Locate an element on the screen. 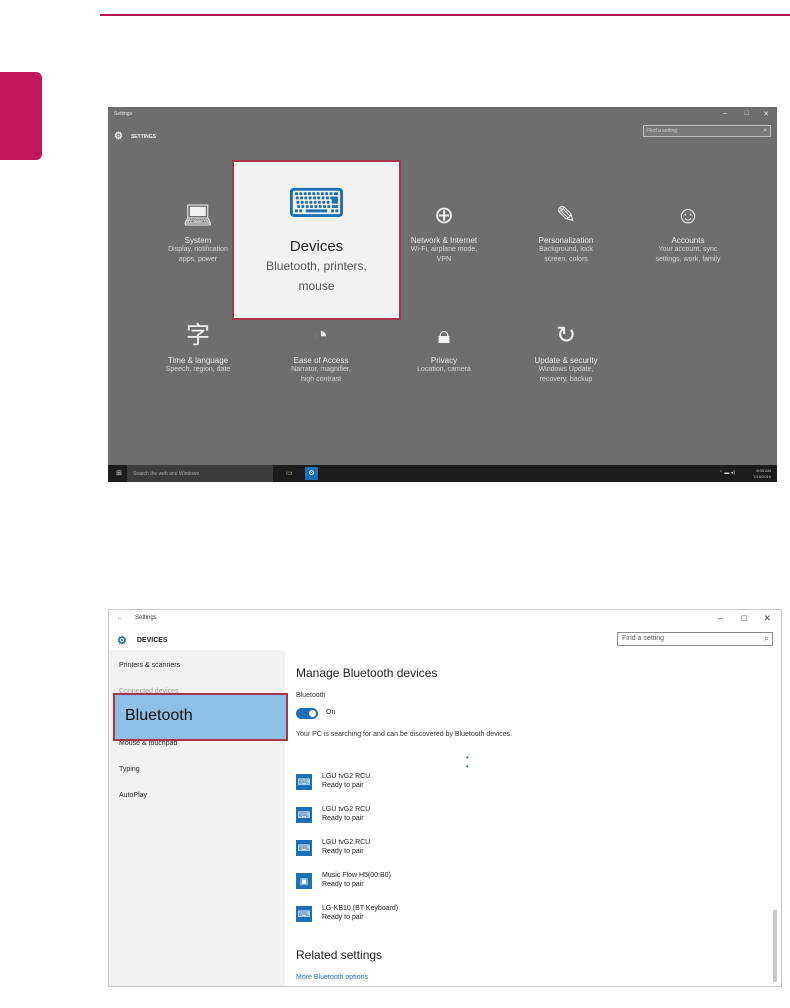 Image resolution: width=790 pixels, height=1008 pixels. task-view-icon: ▭ is located at coordinates (289, 473).